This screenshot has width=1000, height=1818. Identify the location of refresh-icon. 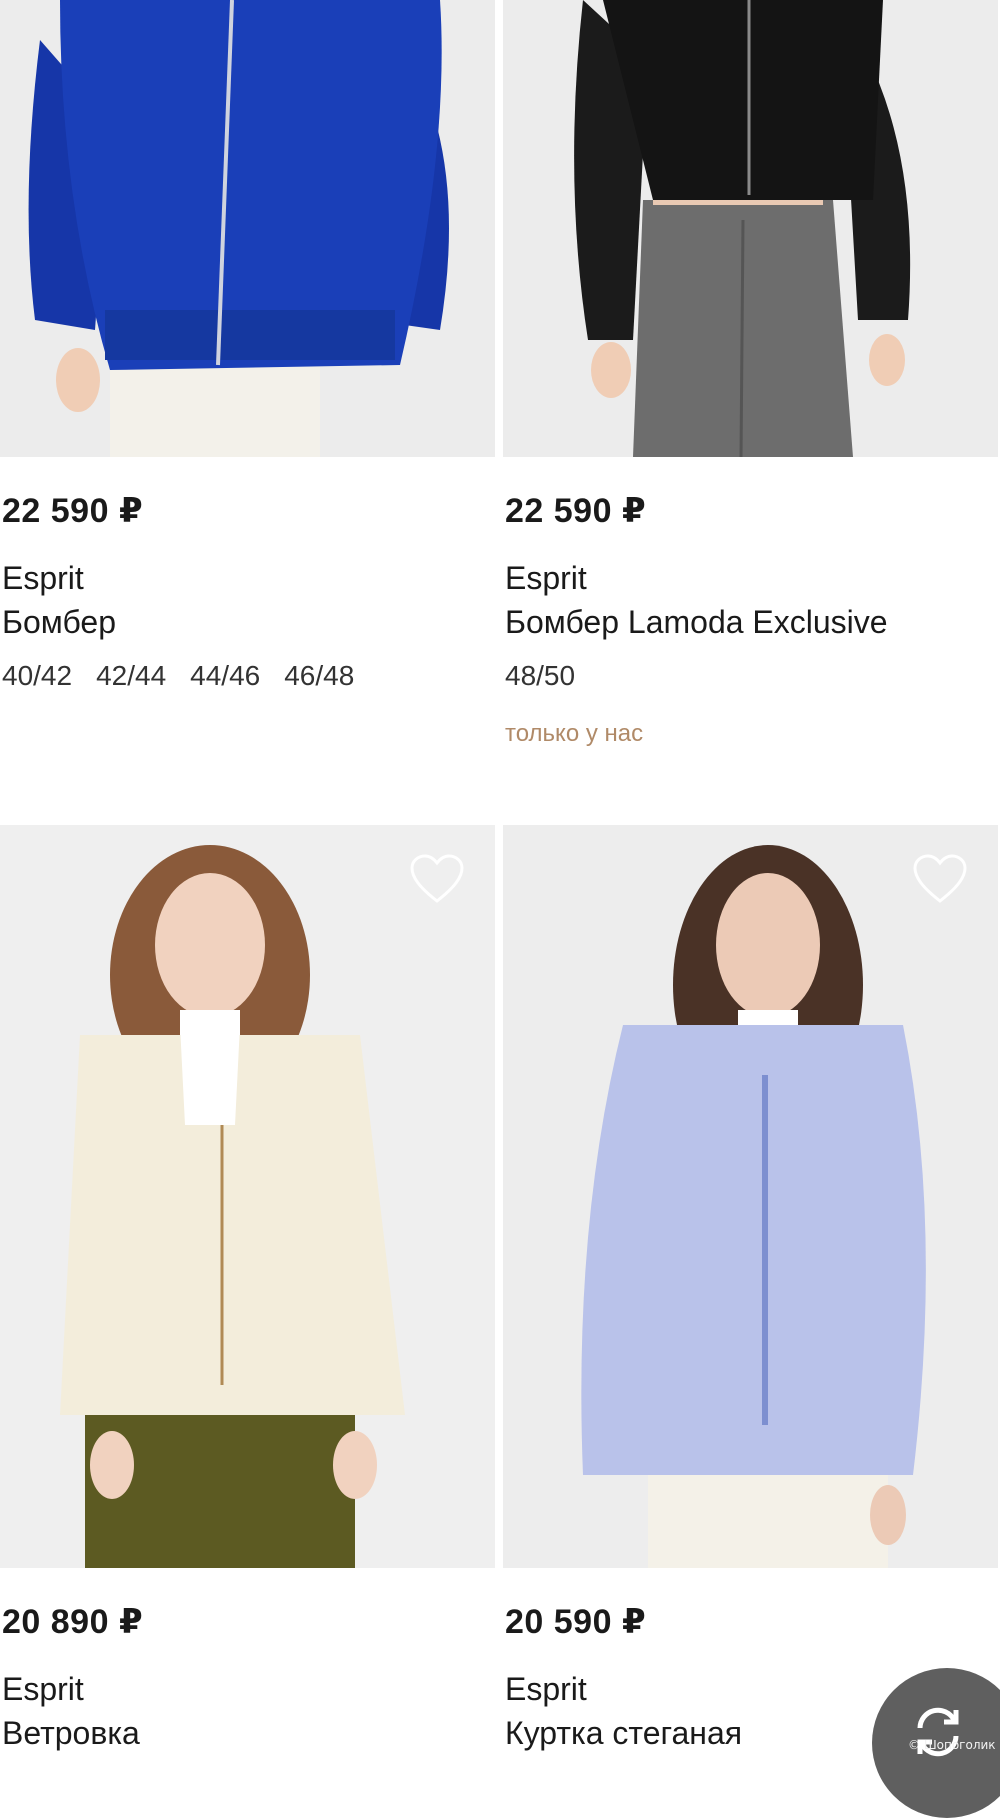
(938, 1732).